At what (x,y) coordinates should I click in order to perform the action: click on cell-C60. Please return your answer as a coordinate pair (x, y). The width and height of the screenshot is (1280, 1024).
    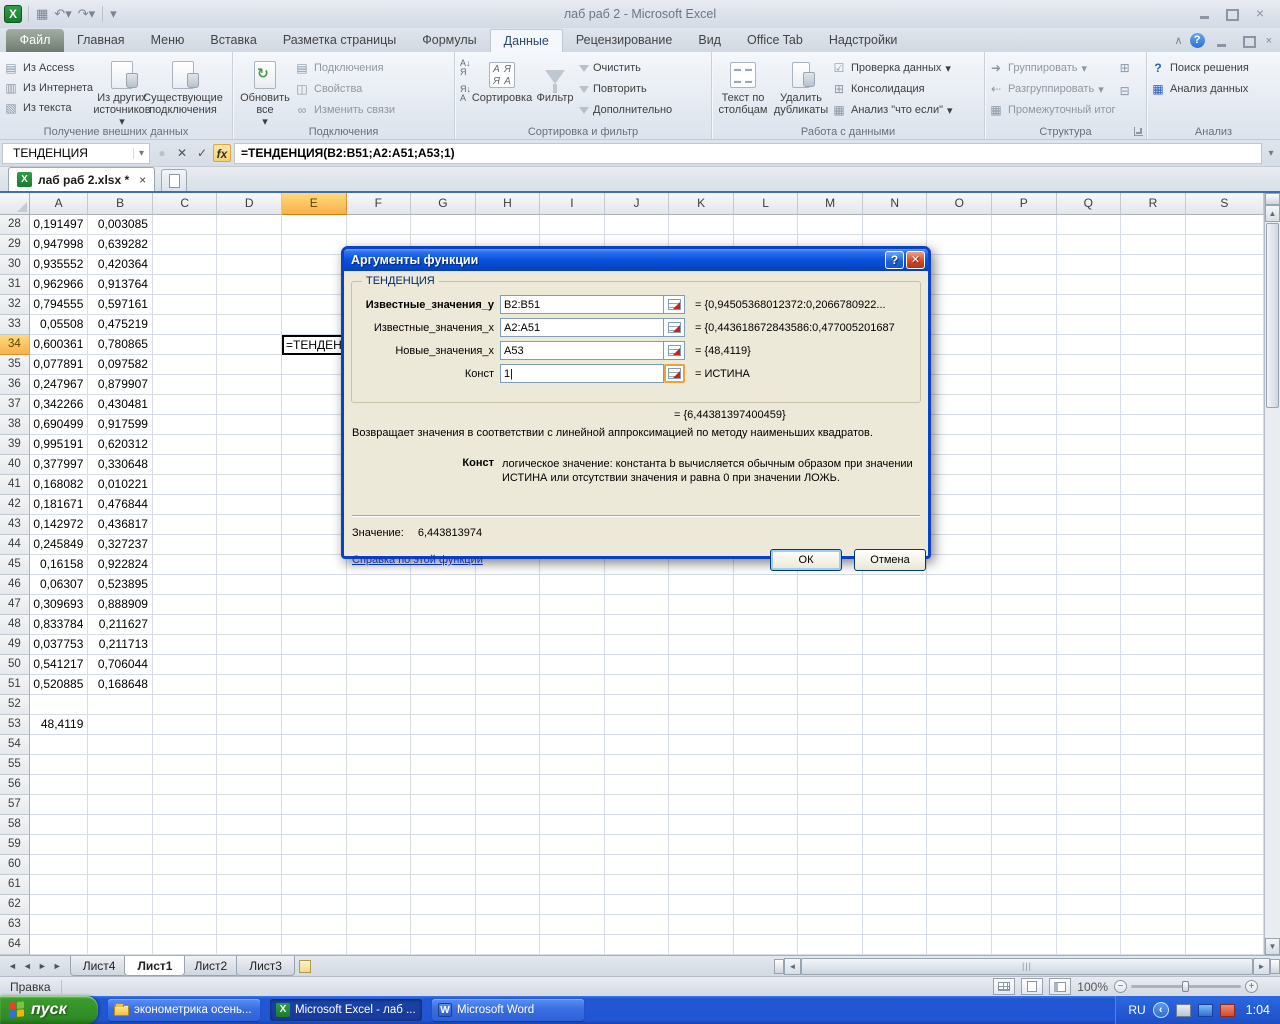
    Looking at the image, I should click on (185, 865).